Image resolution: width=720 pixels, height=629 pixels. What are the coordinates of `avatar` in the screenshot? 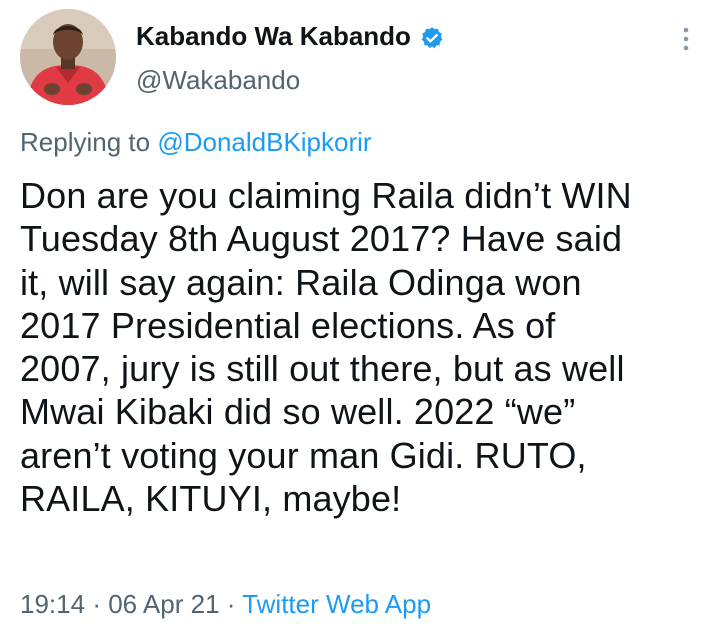 It's located at (68, 57).